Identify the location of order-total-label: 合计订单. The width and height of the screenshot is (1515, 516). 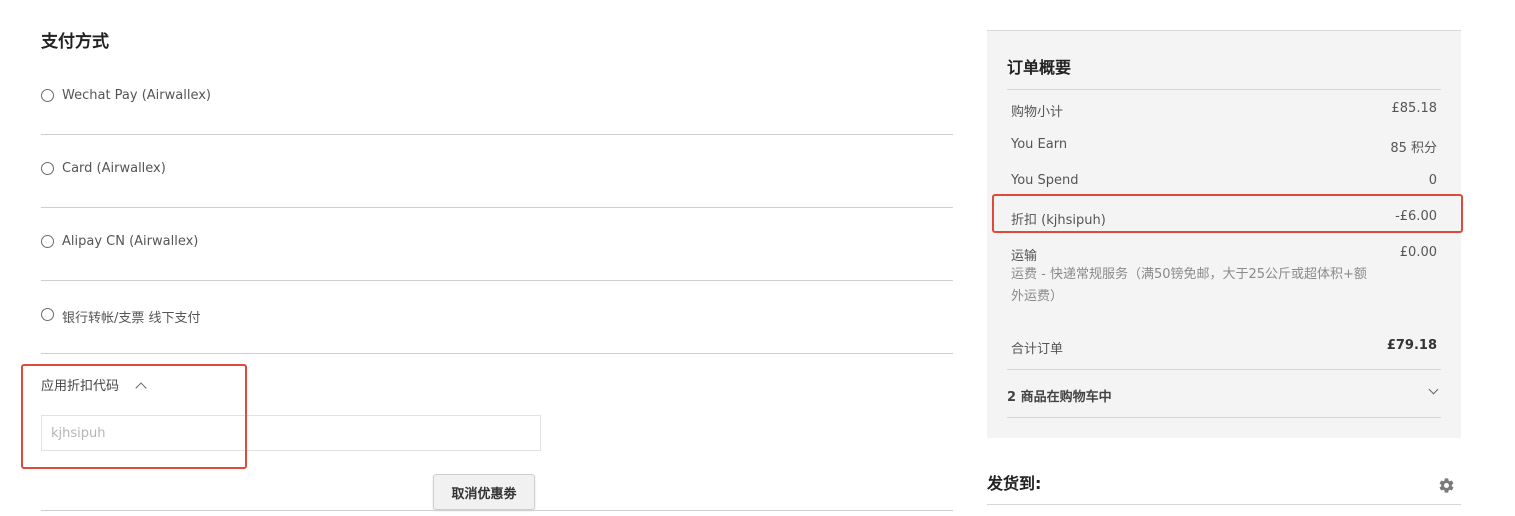
(1037, 349).